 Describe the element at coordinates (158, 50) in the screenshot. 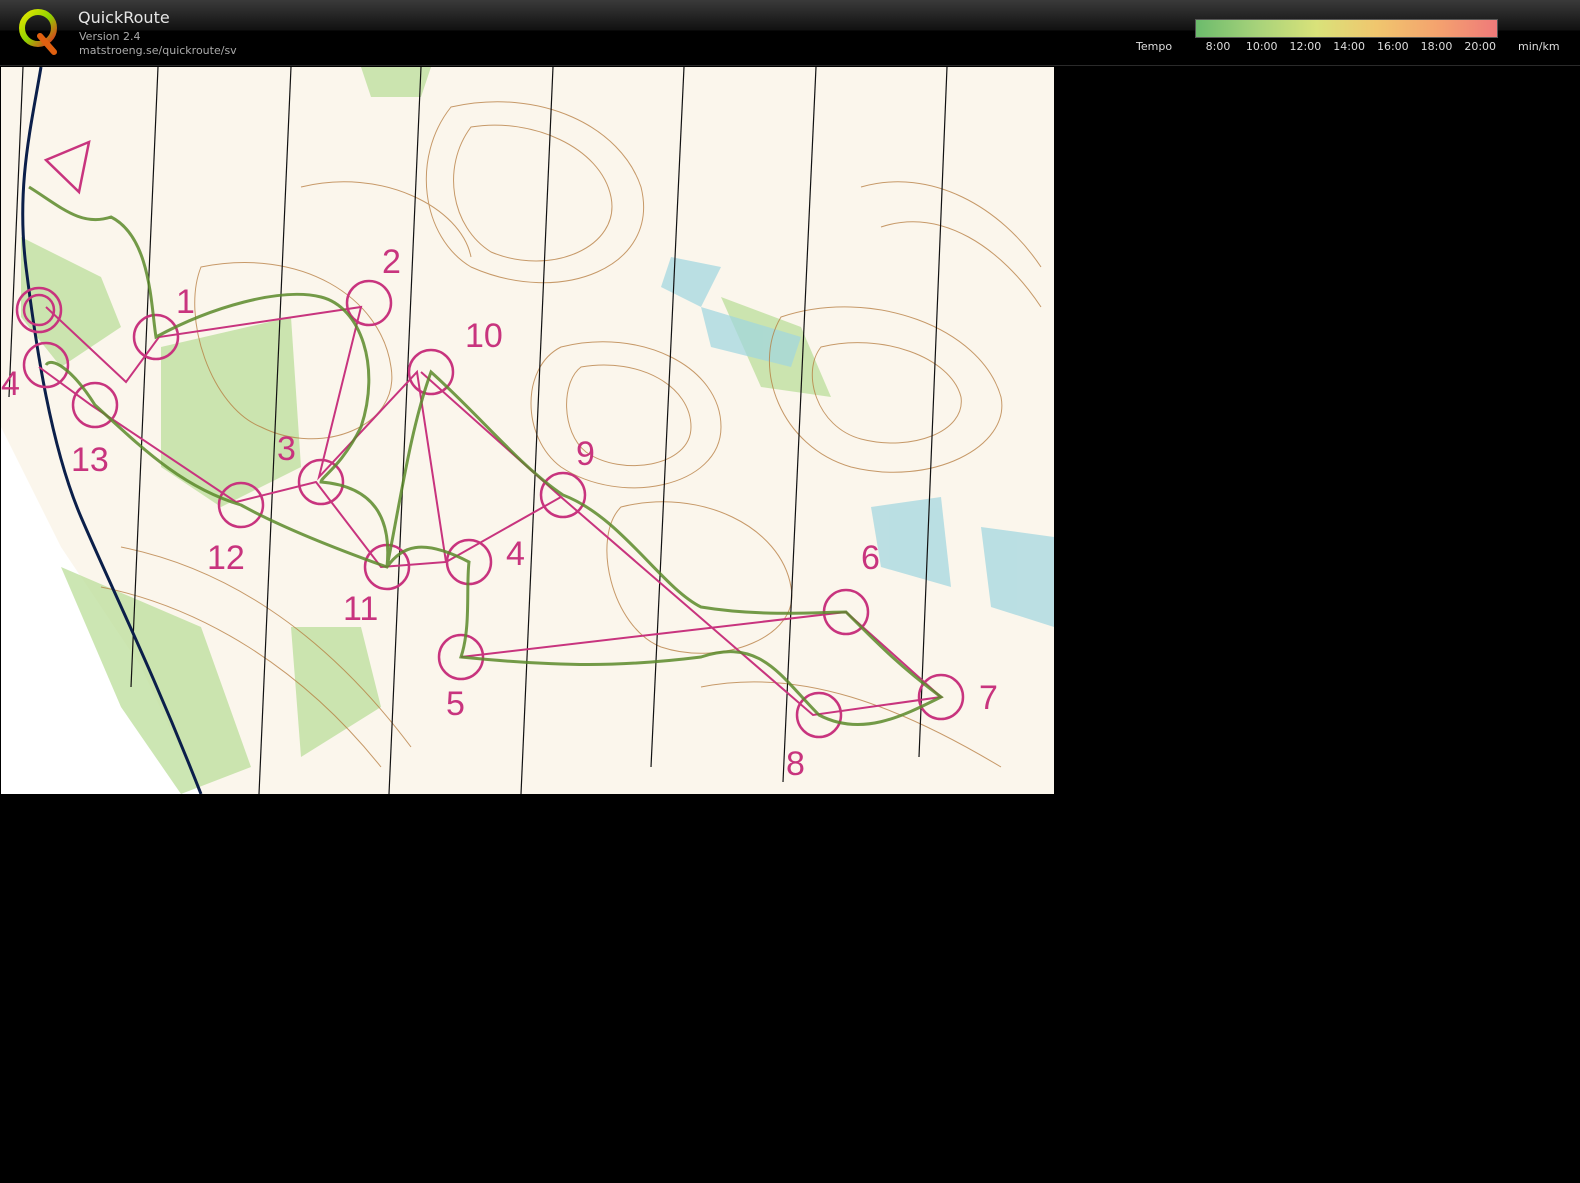

I see `app-url-link: matstroeng.se/quickroute/sv` at that location.